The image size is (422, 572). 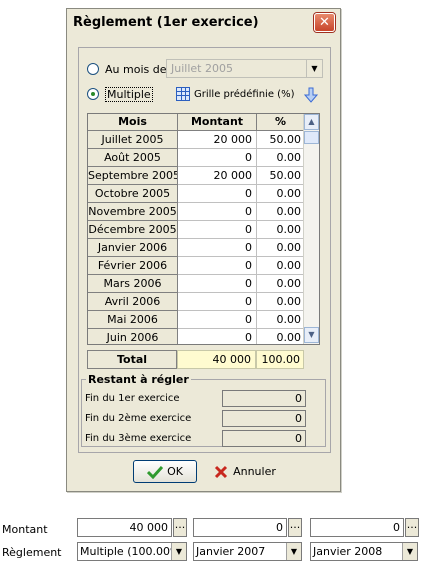 What do you see at coordinates (175, 471) in the screenshot?
I see `ok-label: OK` at bounding box center [175, 471].